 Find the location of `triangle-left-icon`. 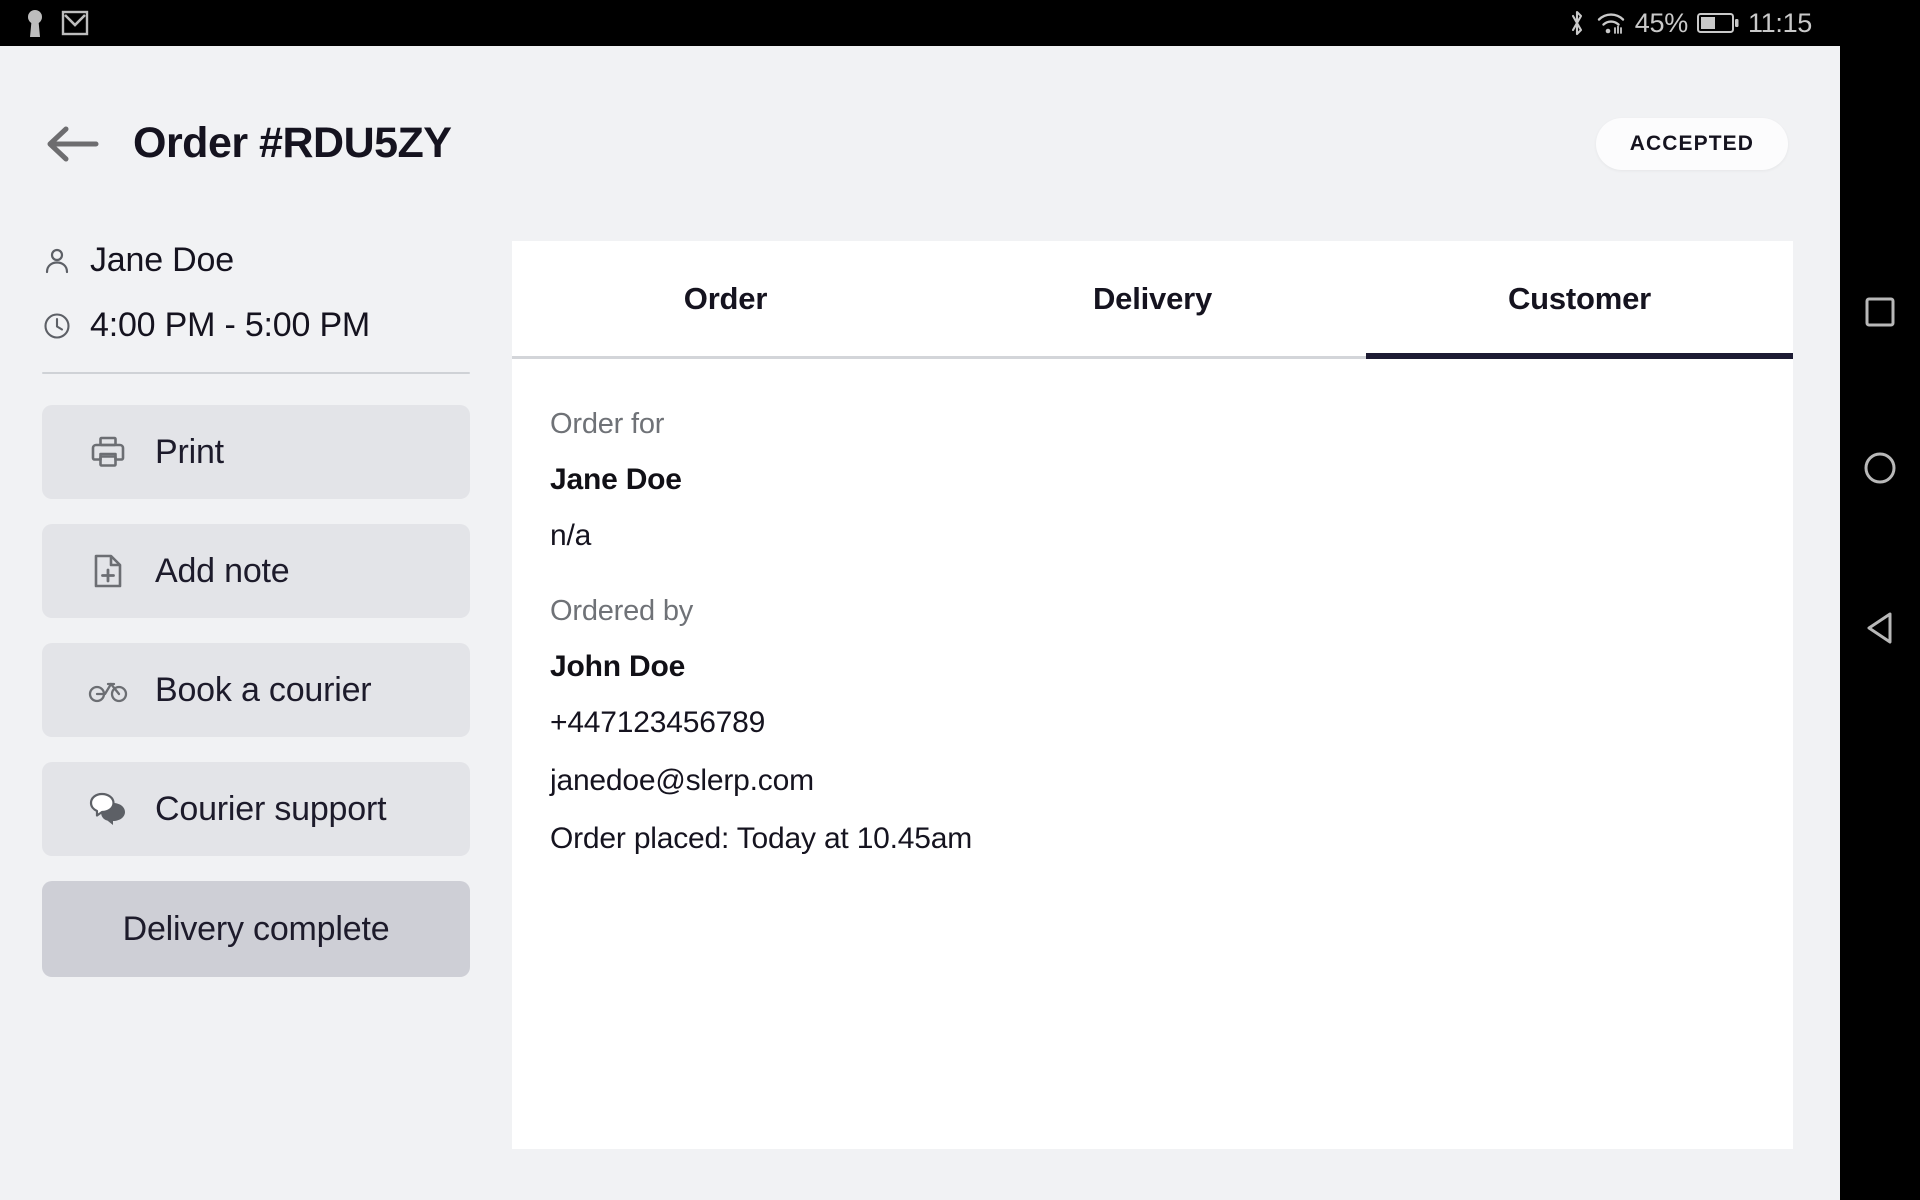

triangle-left-icon is located at coordinates (1879, 628).